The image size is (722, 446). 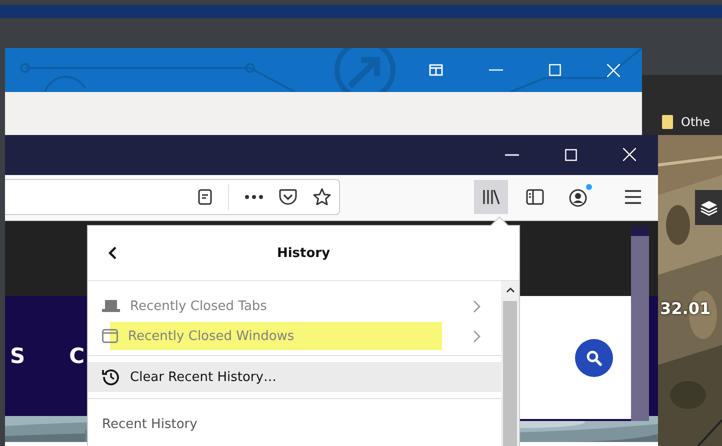 What do you see at coordinates (510, 373) in the screenshot?
I see `scrollbar-thumb` at bounding box center [510, 373].